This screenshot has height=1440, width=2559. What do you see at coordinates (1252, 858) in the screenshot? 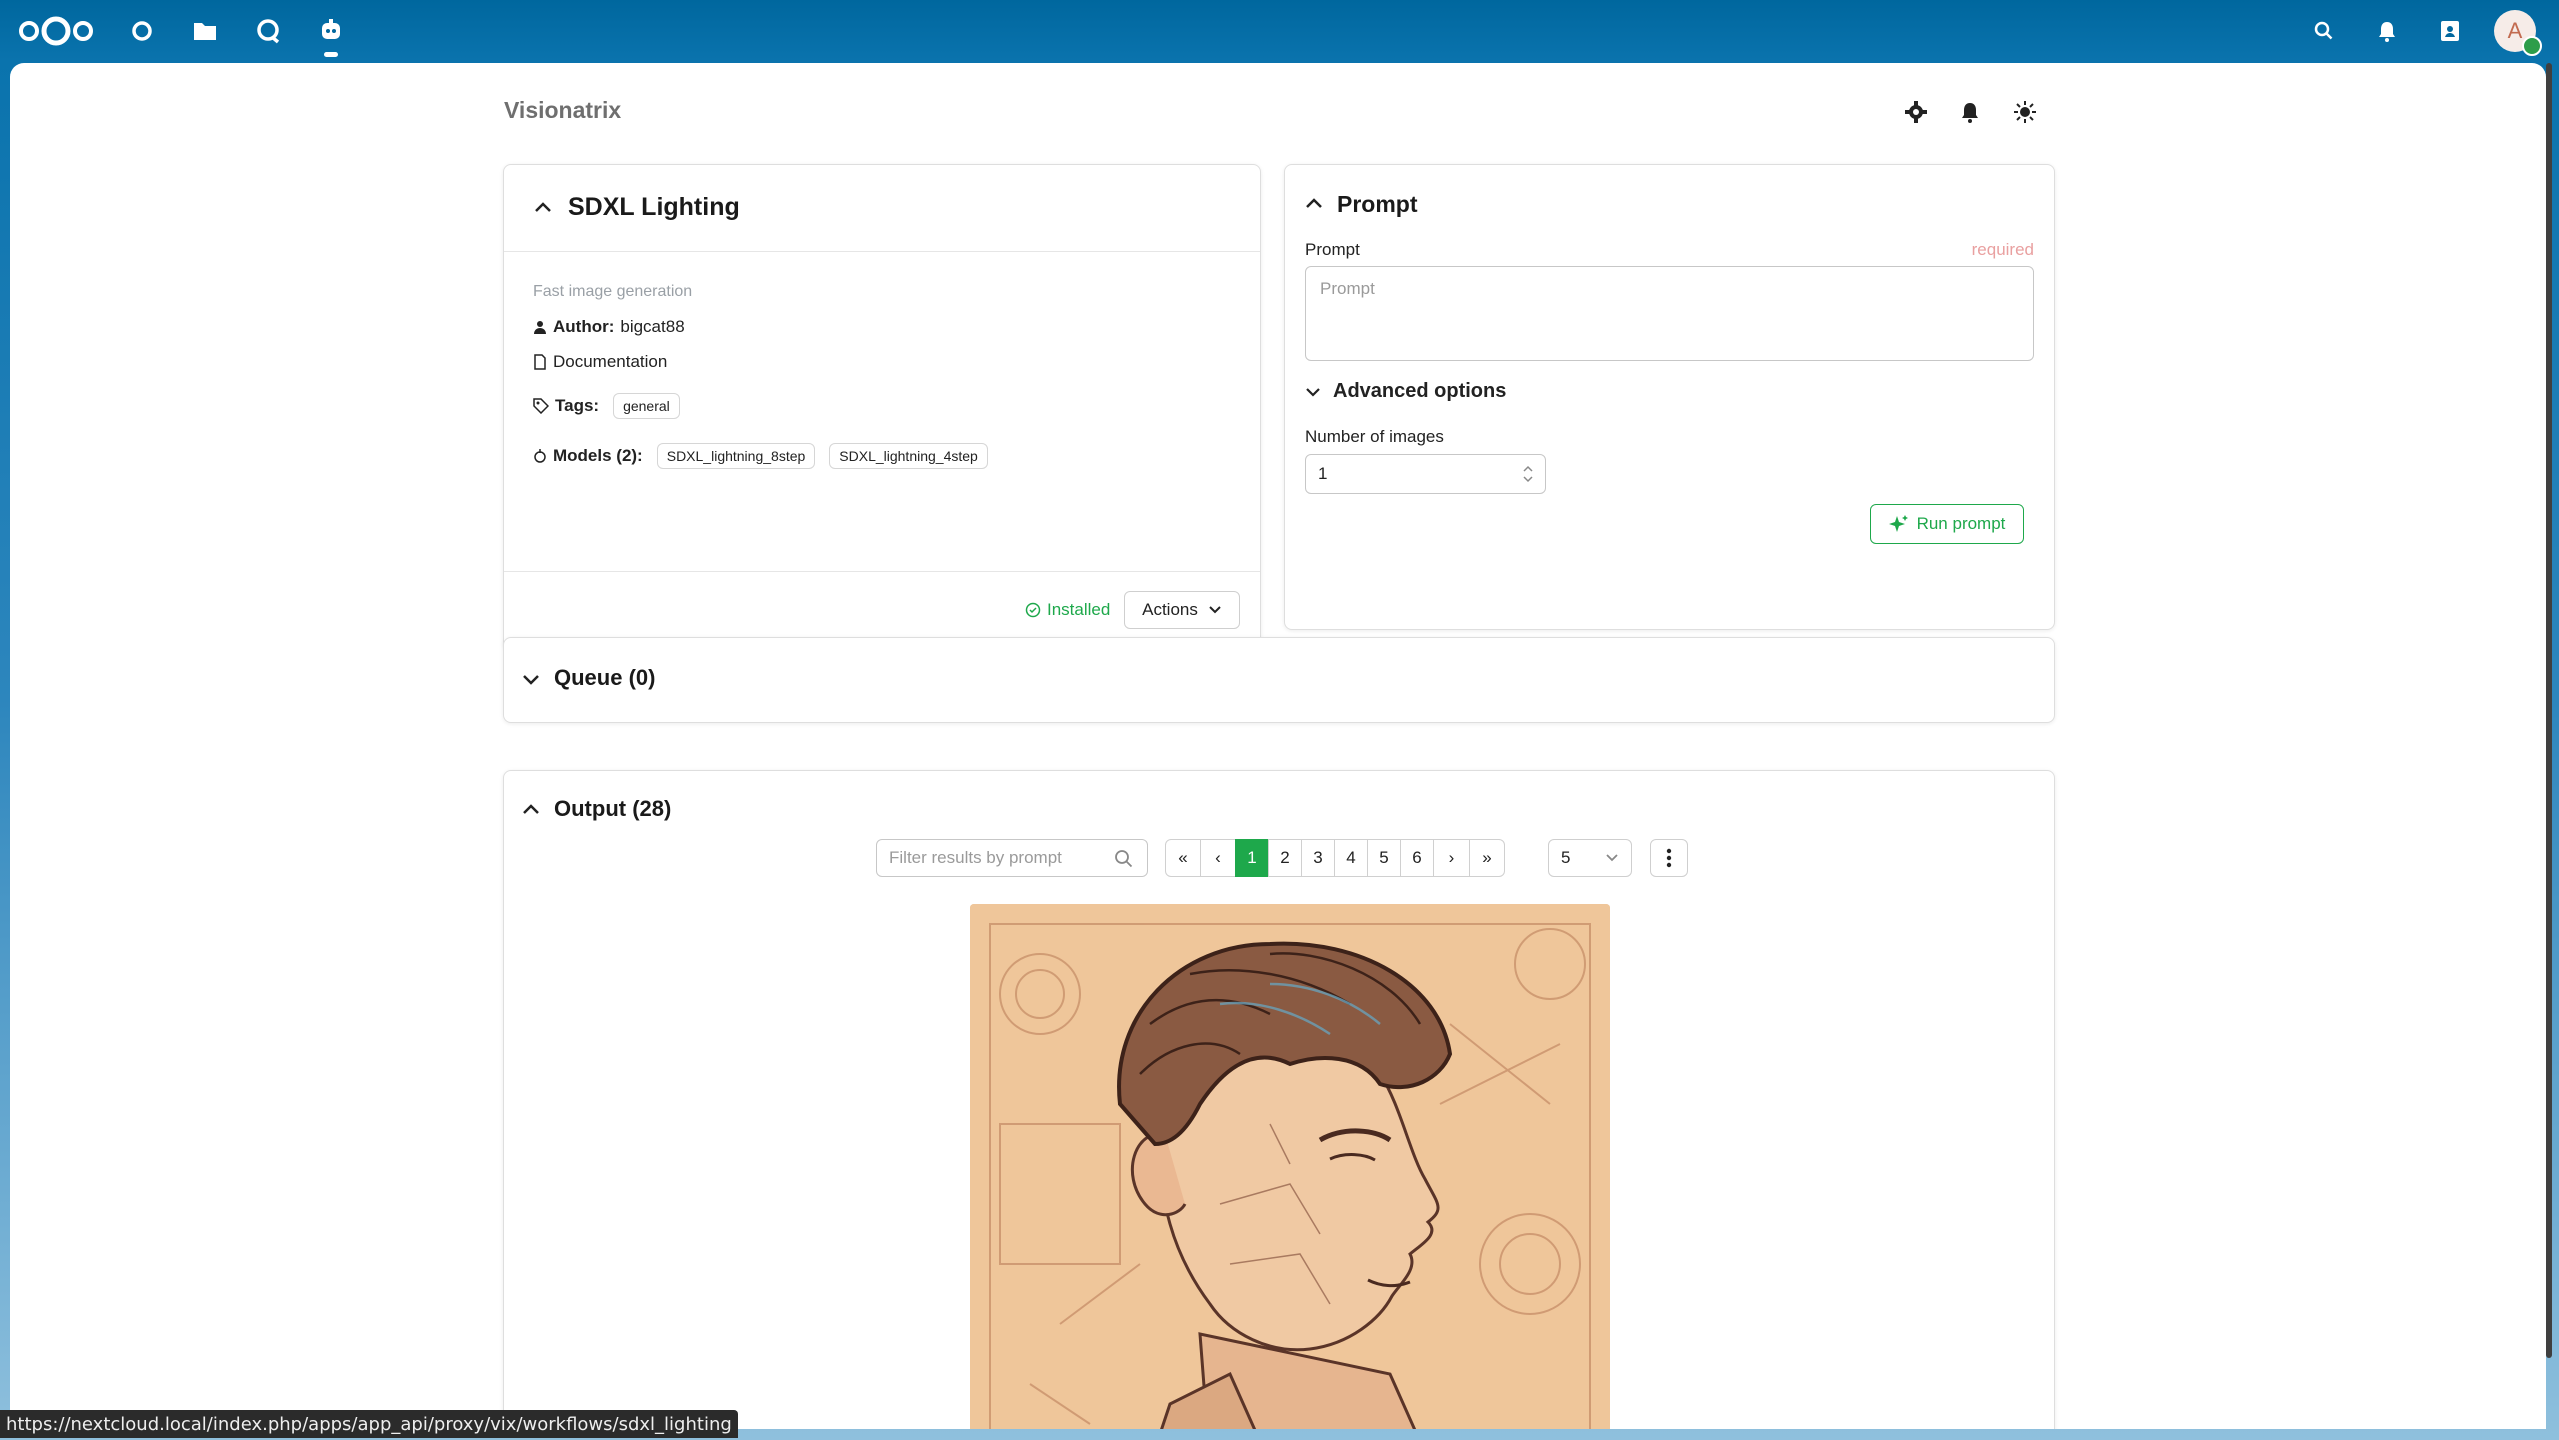
I see `page-button: 1` at bounding box center [1252, 858].